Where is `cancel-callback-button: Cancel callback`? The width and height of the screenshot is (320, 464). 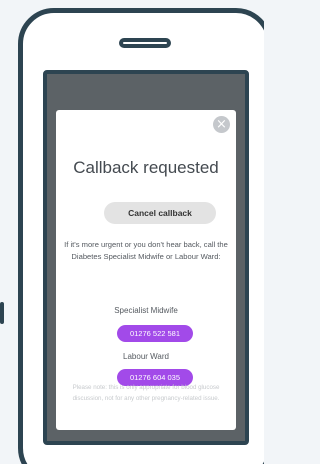
cancel-callback-button: Cancel callback is located at coordinates (160, 213).